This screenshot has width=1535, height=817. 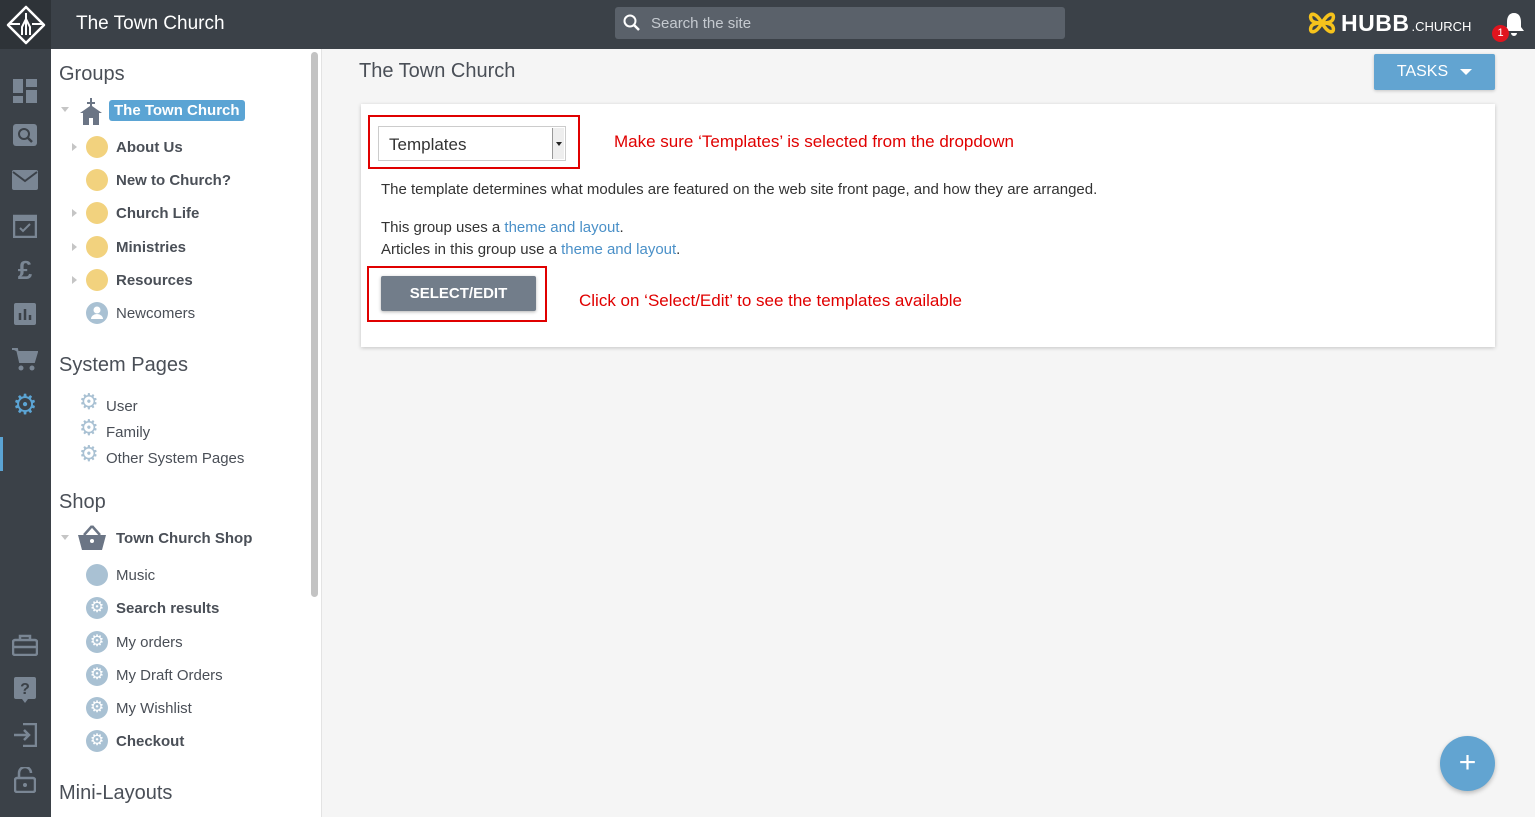 I want to click on search-placeholder: Search the site, so click(x=701, y=23).